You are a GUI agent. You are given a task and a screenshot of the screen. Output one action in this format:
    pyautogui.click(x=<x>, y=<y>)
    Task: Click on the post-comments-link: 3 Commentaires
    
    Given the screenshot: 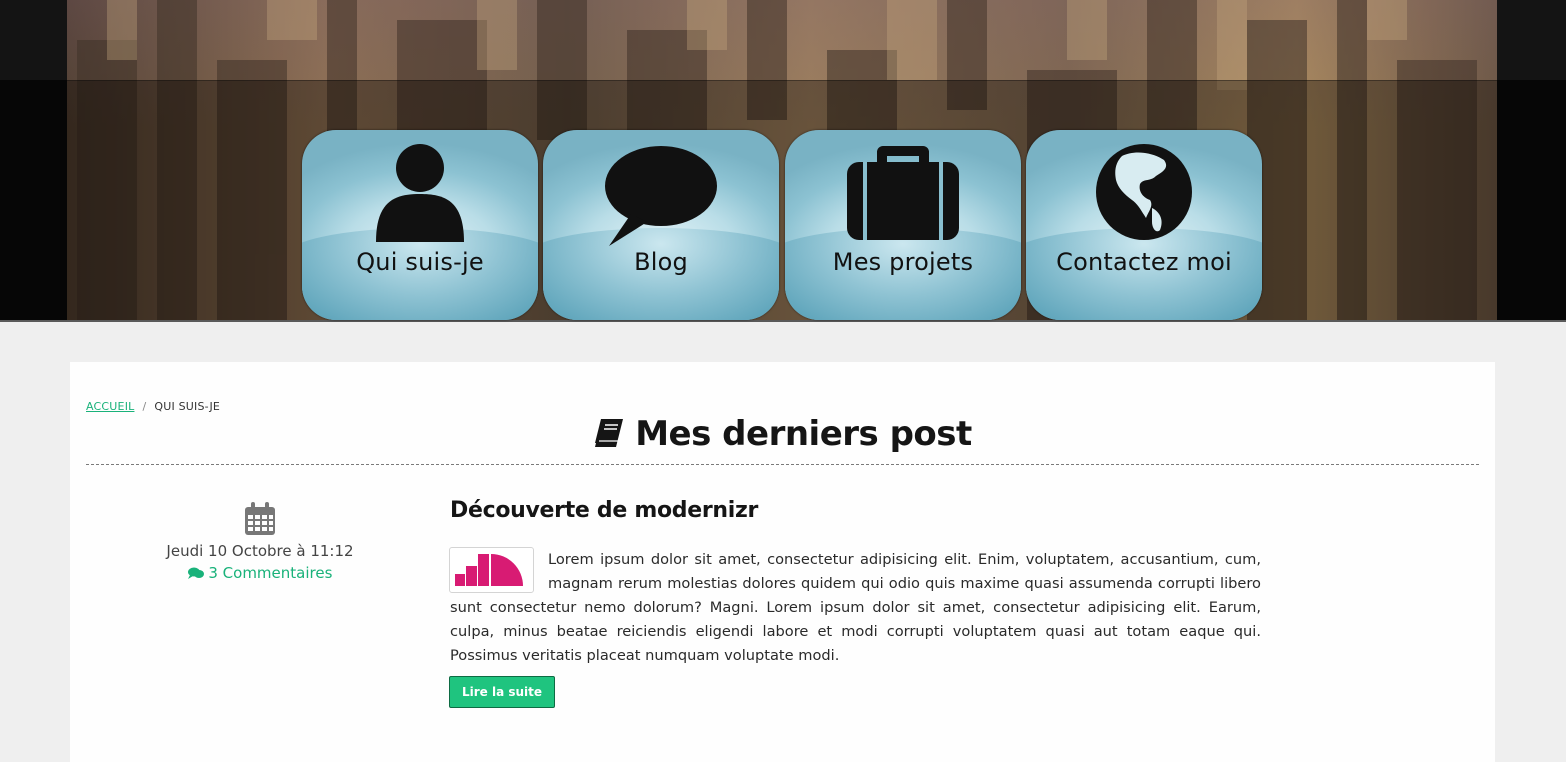 What is the action you would take?
    pyautogui.click(x=260, y=573)
    